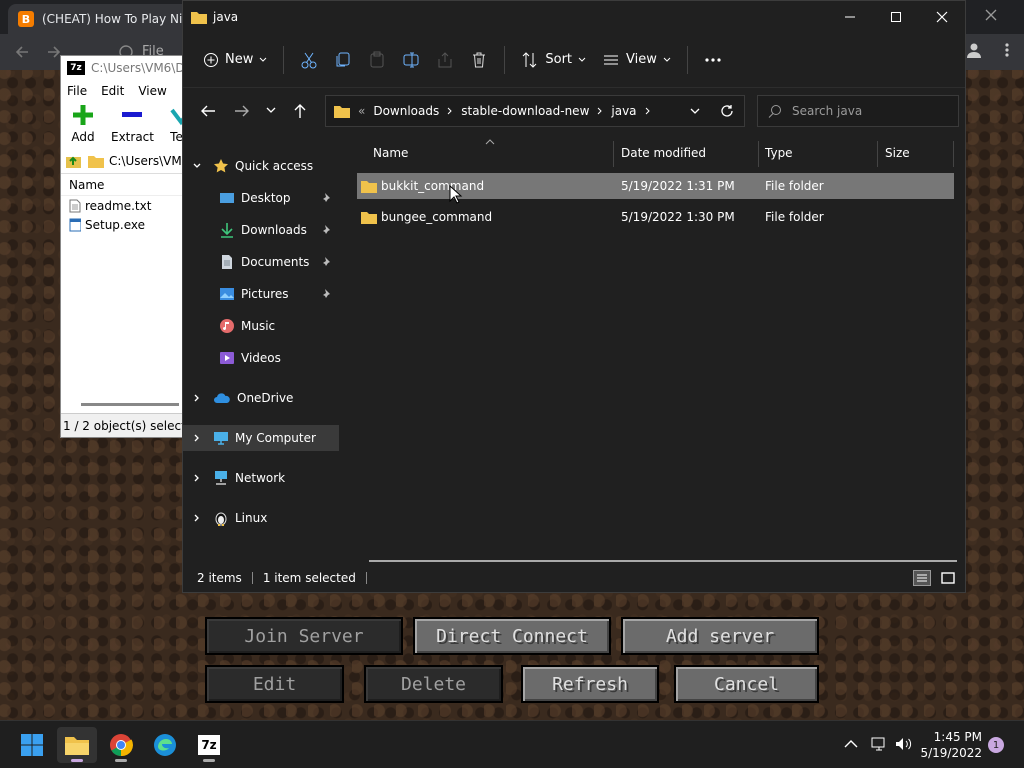  What do you see at coordinates (942, 16) in the screenshot?
I see `close-button` at bounding box center [942, 16].